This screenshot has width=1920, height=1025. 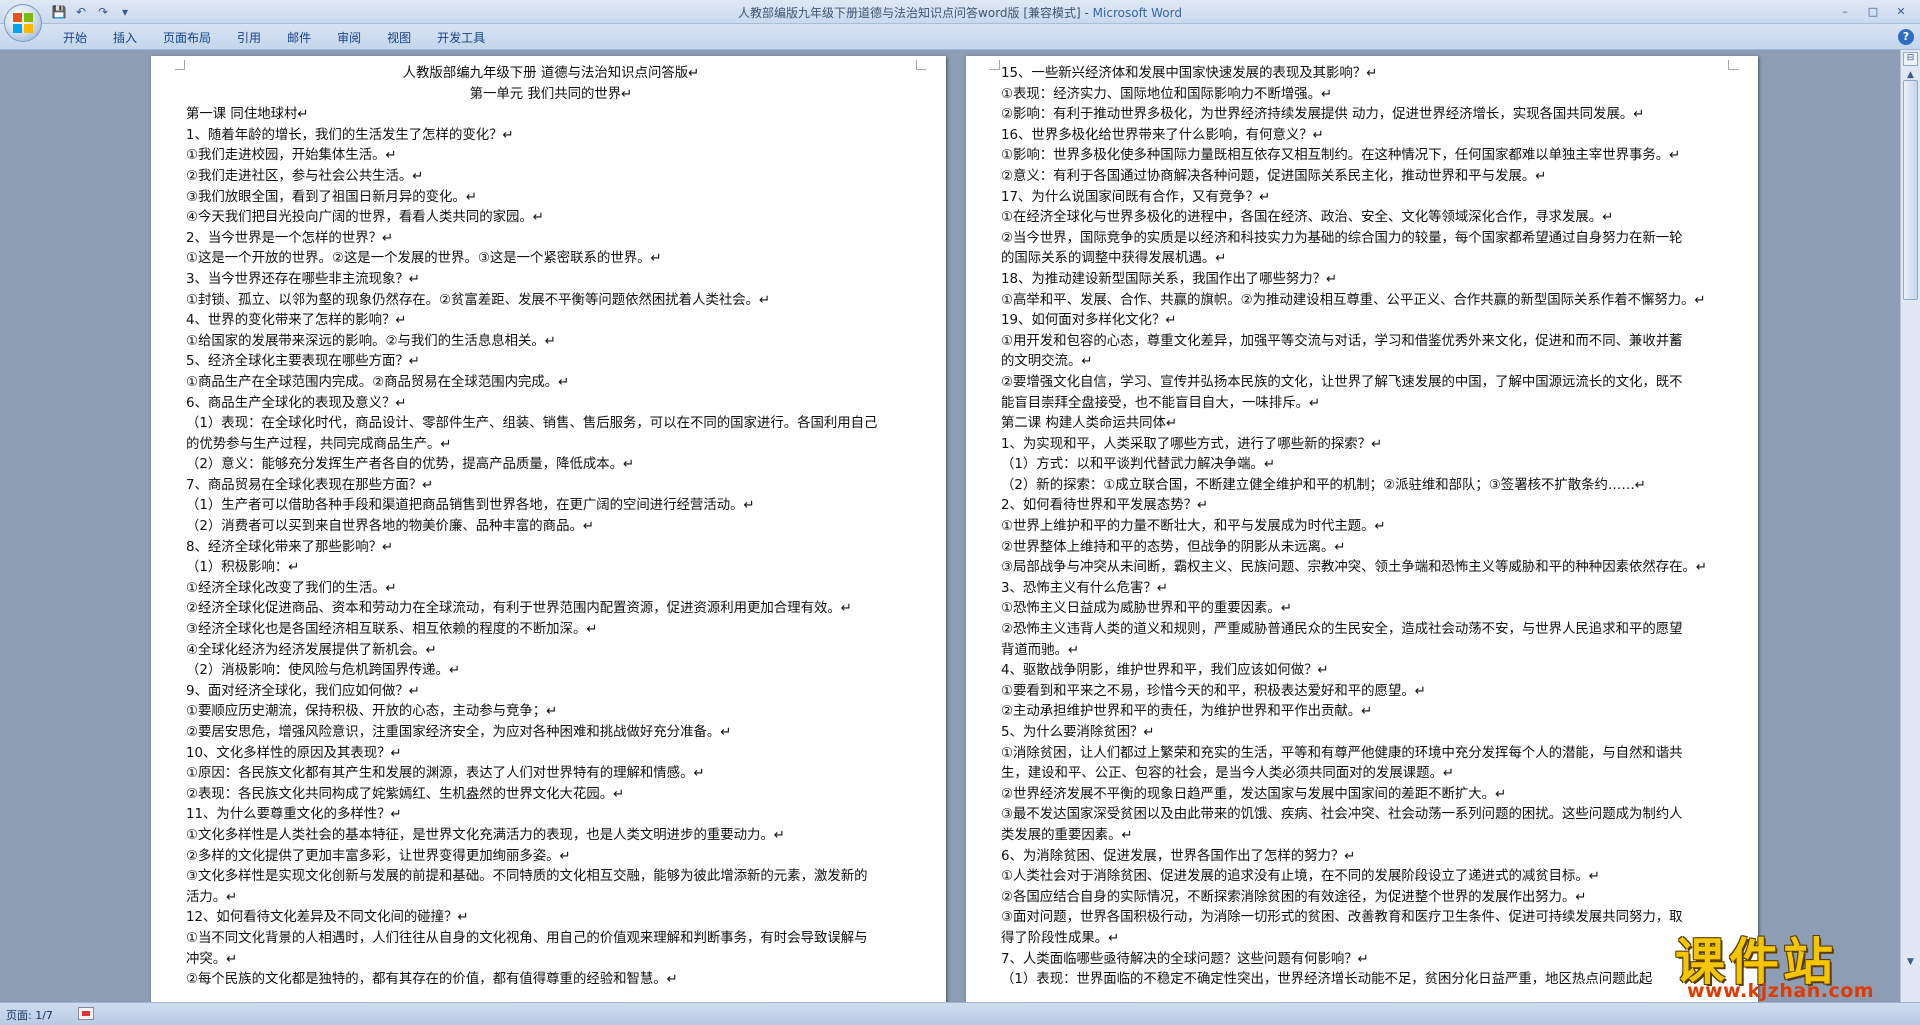 What do you see at coordinates (551, 651) in the screenshot?
I see `text-line: ④全球化经济为经济发展提供了新机会。↵` at bounding box center [551, 651].